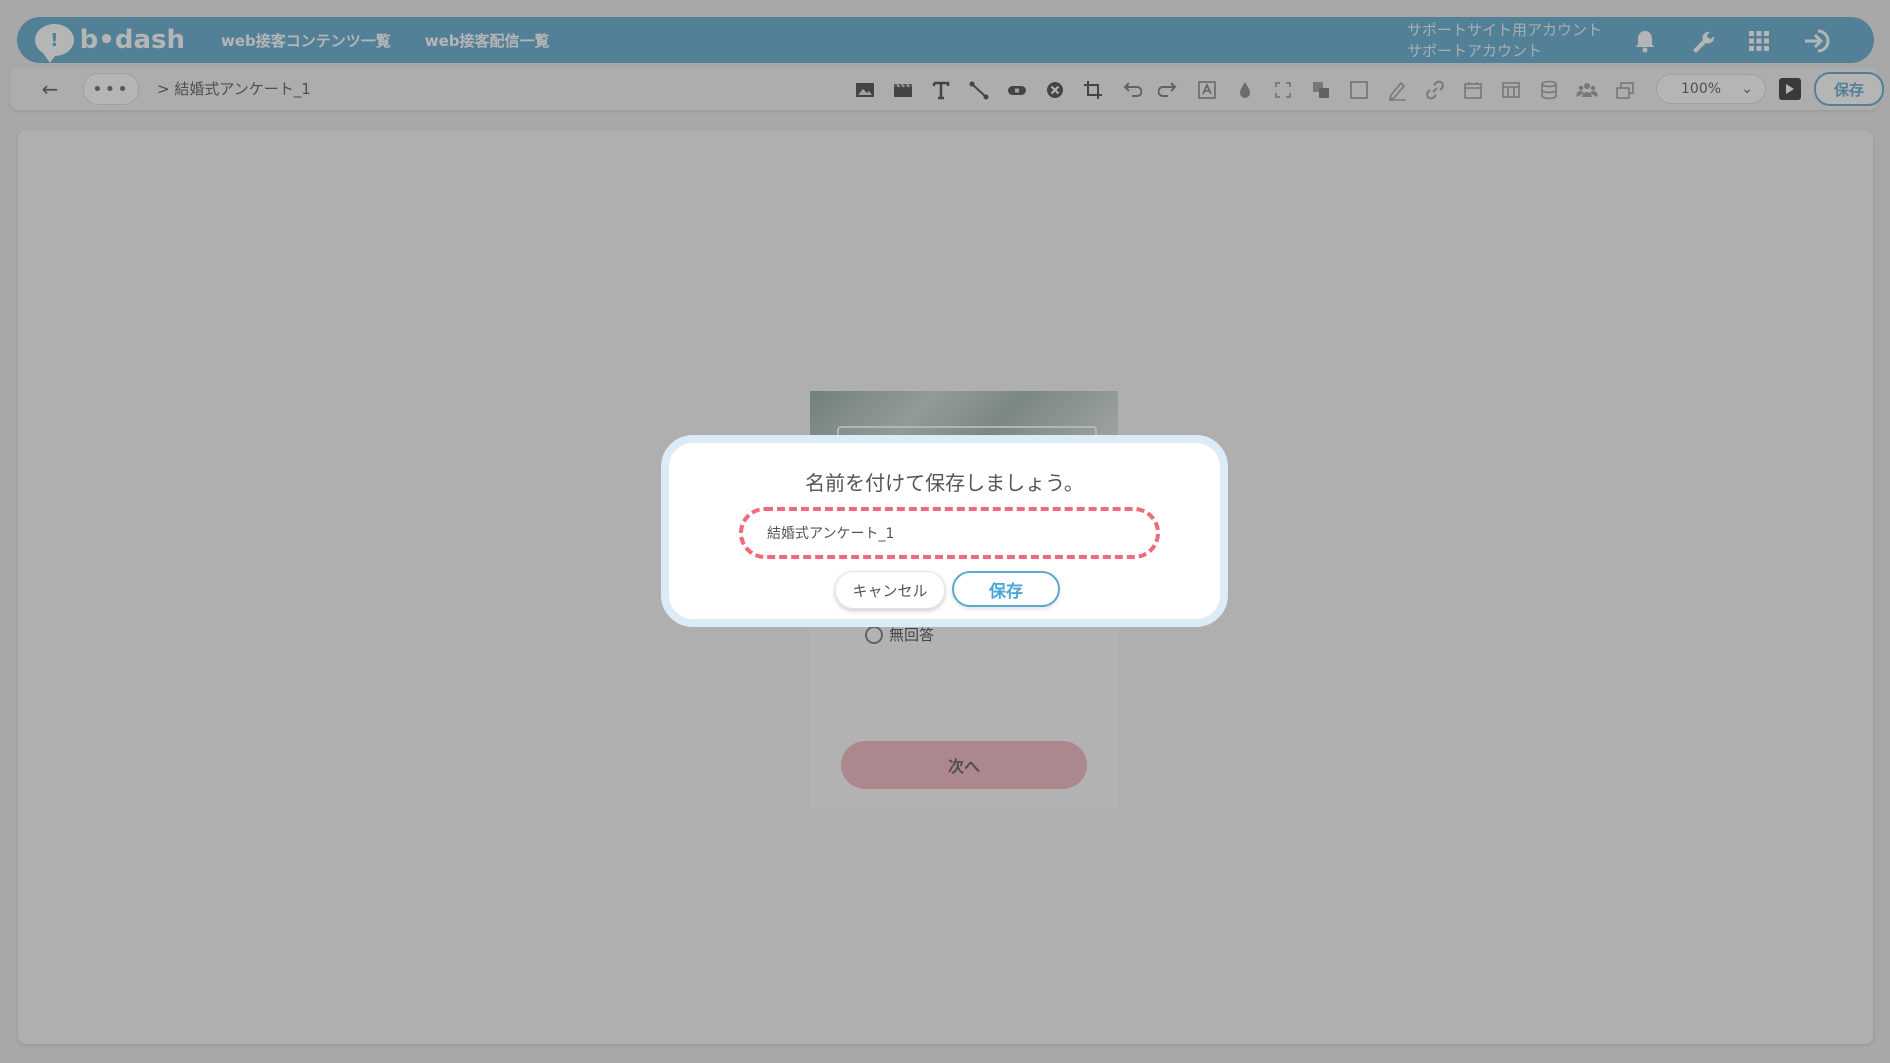  Describe the element at coordinates (1006, 589) in the screenshot. I see `save-button: 保存` at that location.